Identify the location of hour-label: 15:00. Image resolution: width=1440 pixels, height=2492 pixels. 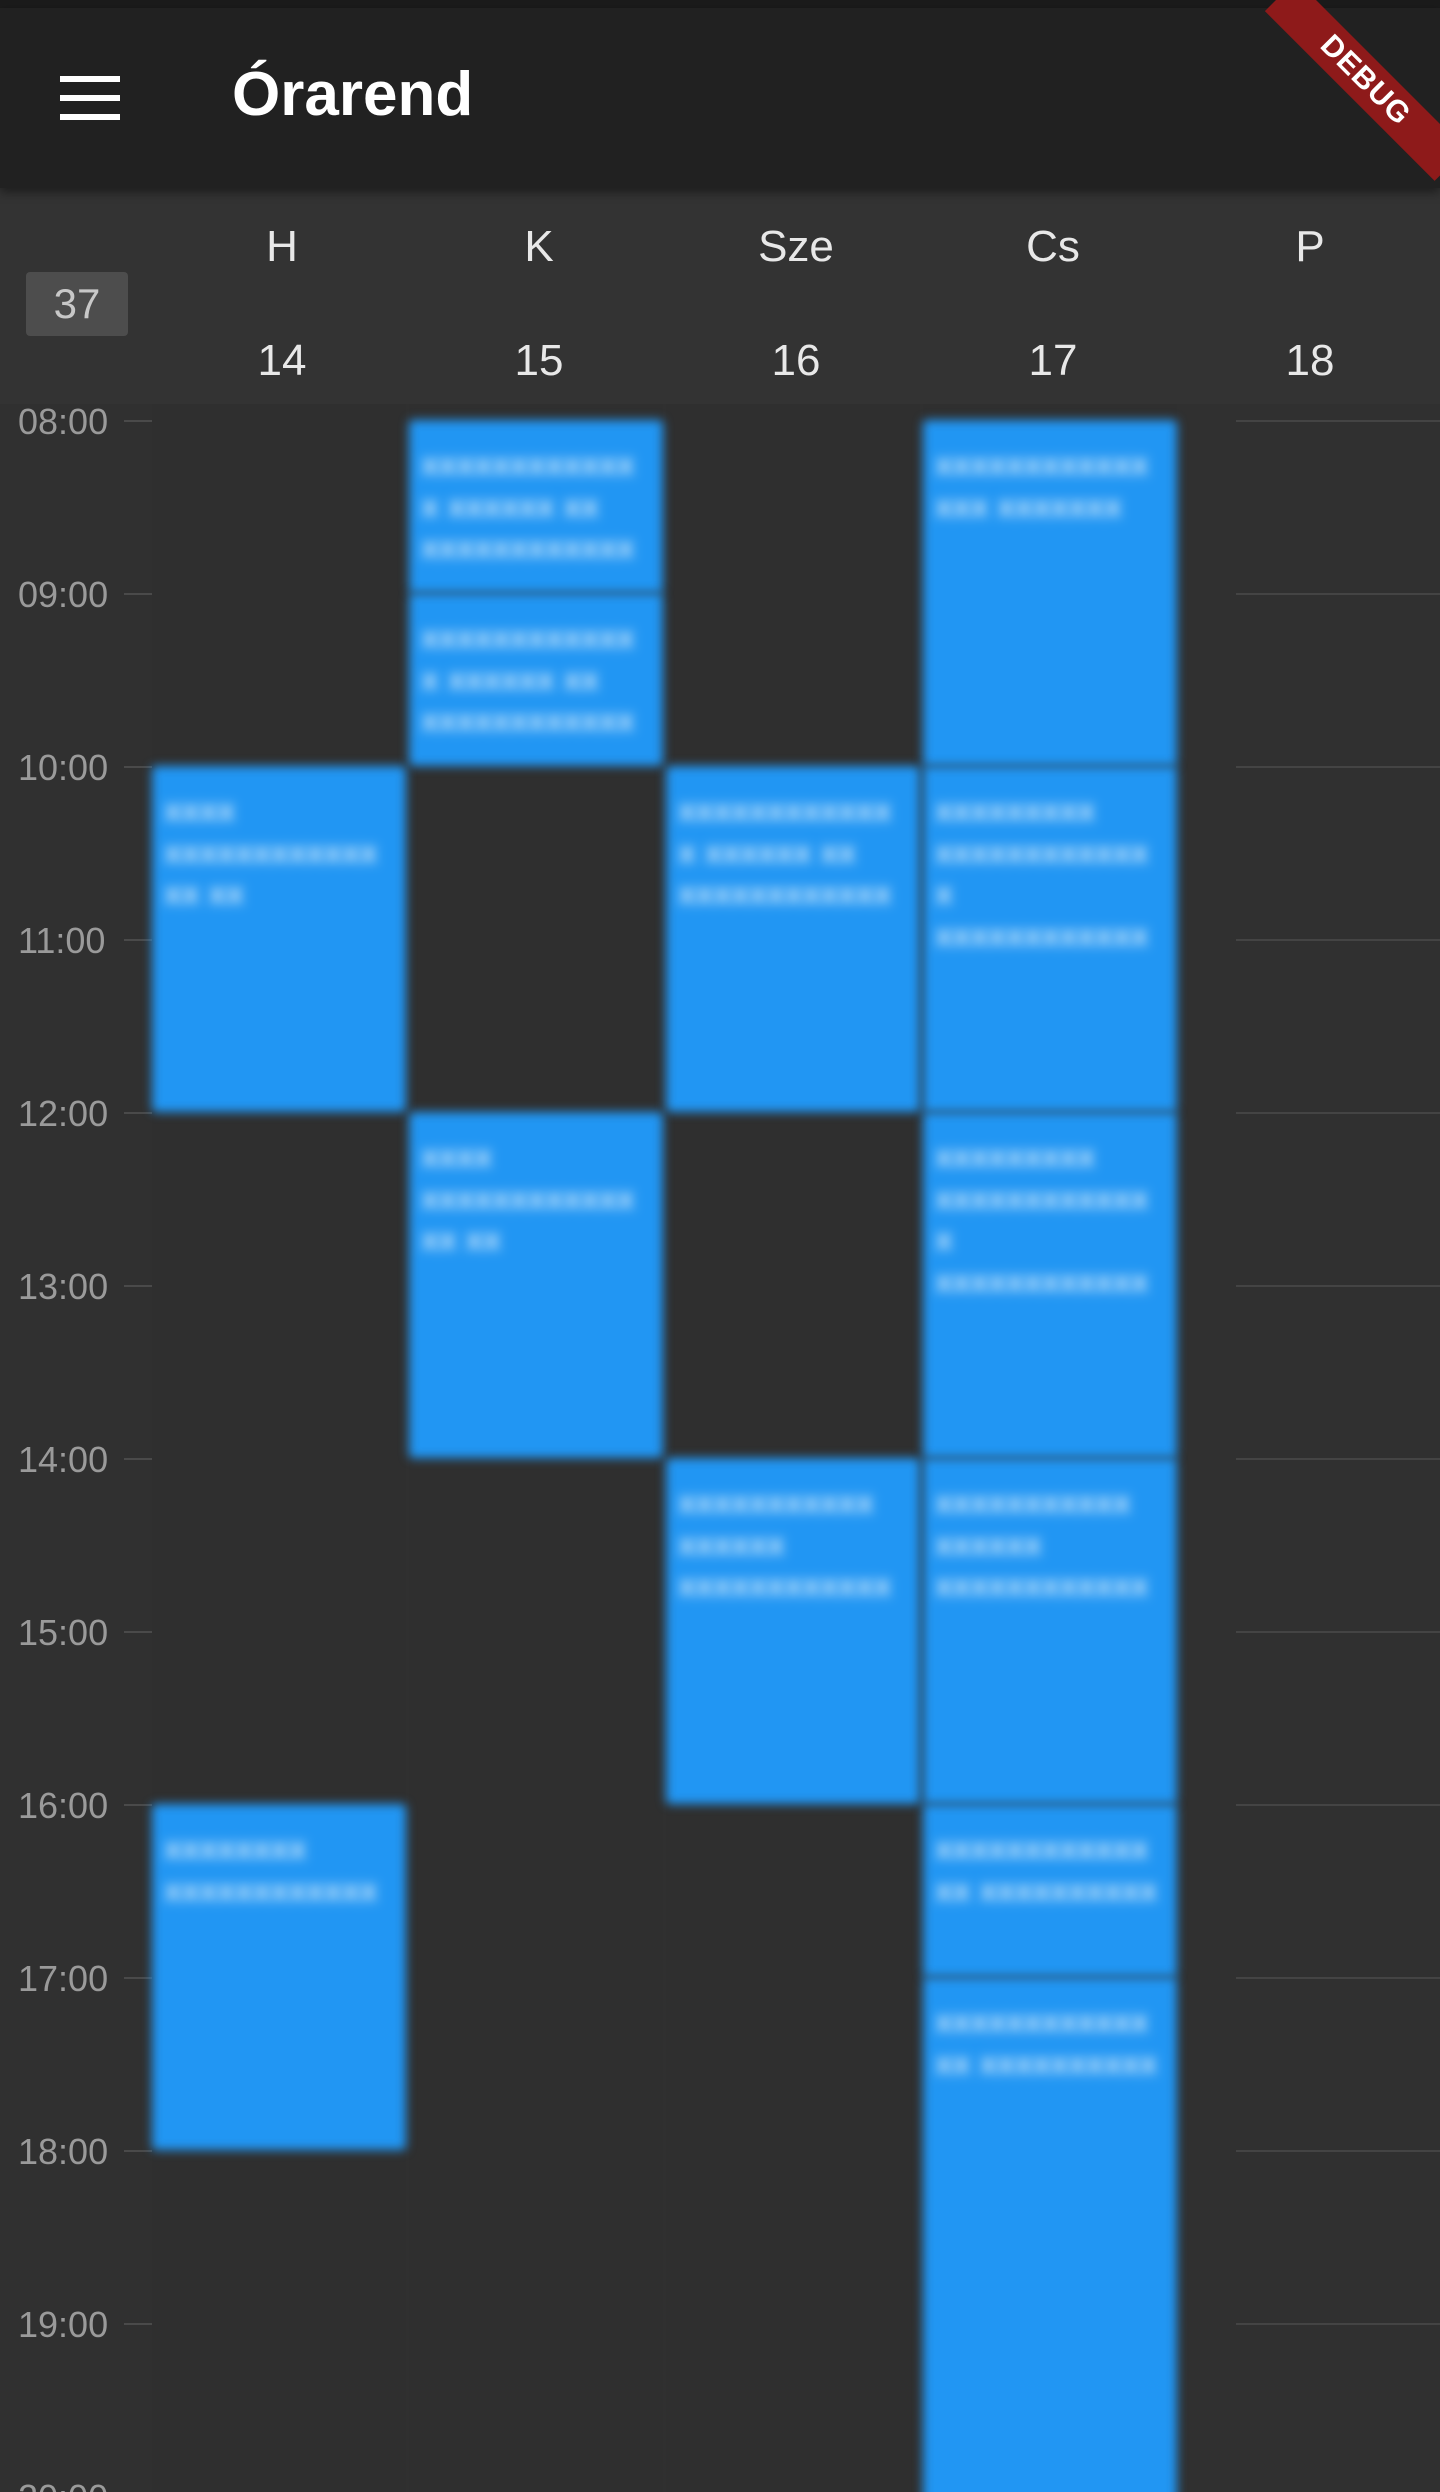
(63, 1632).